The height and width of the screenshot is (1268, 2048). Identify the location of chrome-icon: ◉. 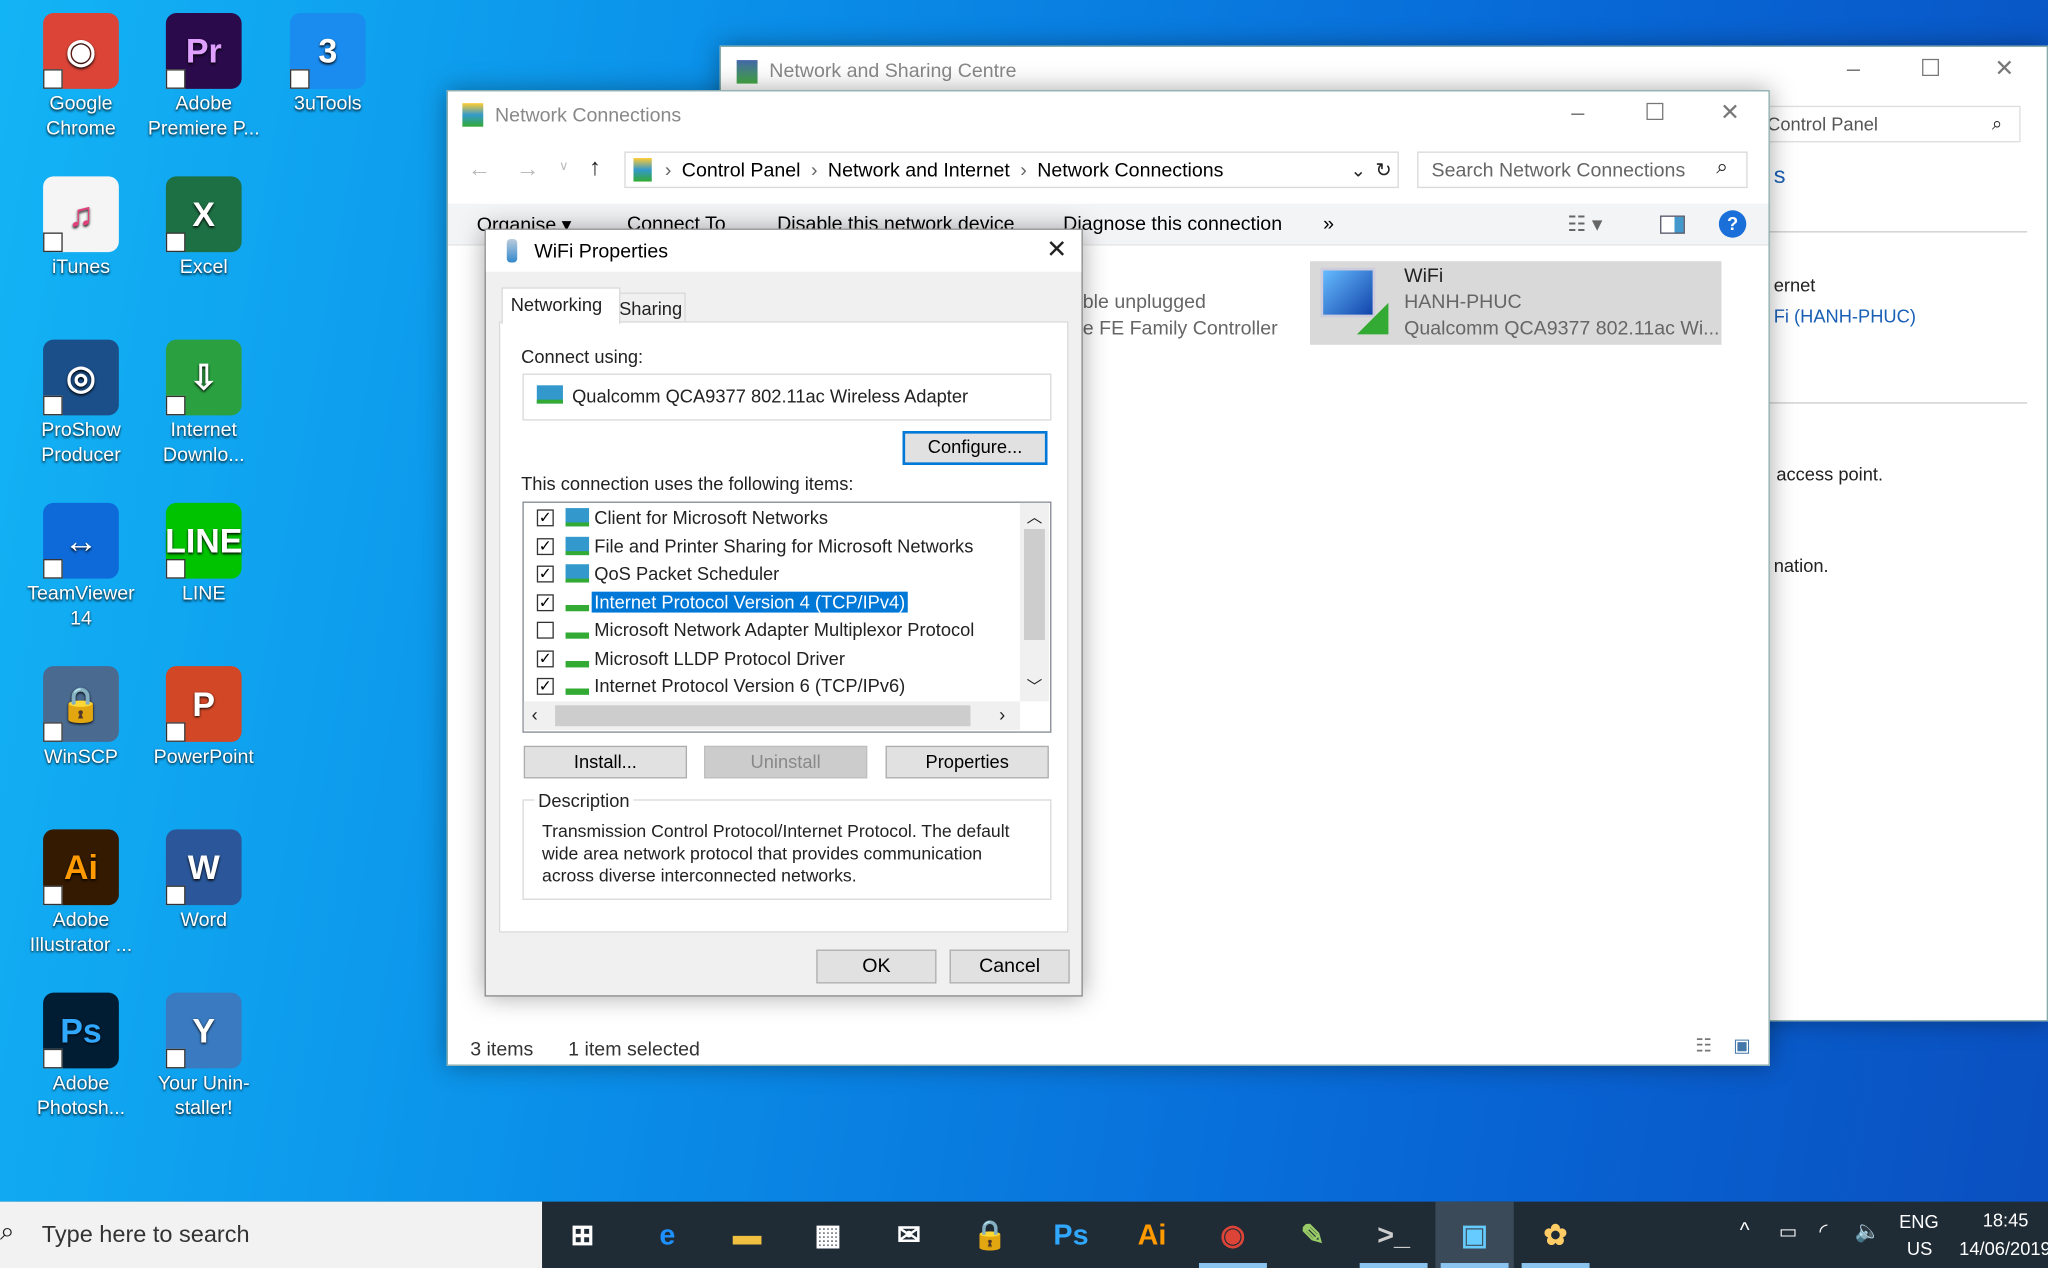
(1233, 1235).